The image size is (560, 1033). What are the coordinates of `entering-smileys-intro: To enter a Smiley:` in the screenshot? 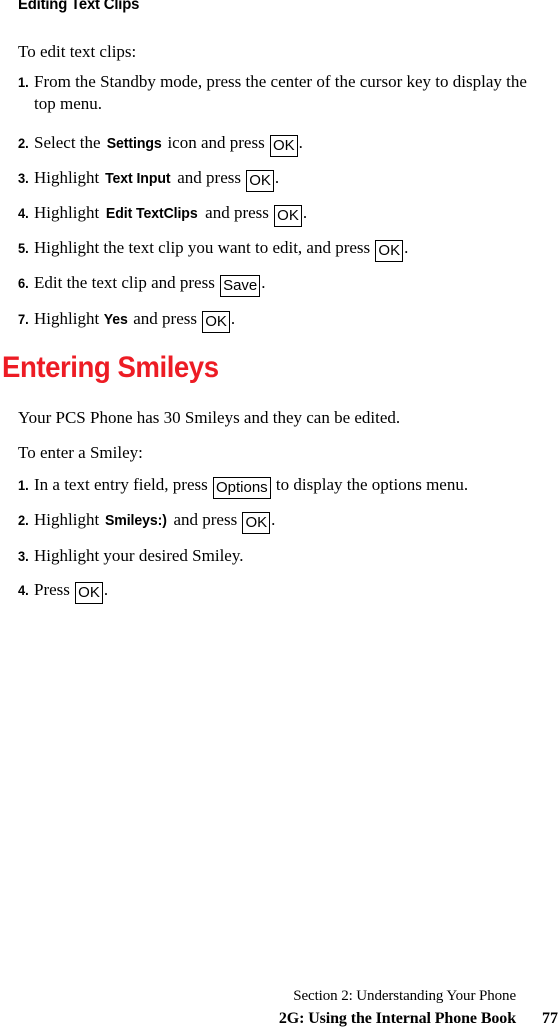 It's located at (80, 452).